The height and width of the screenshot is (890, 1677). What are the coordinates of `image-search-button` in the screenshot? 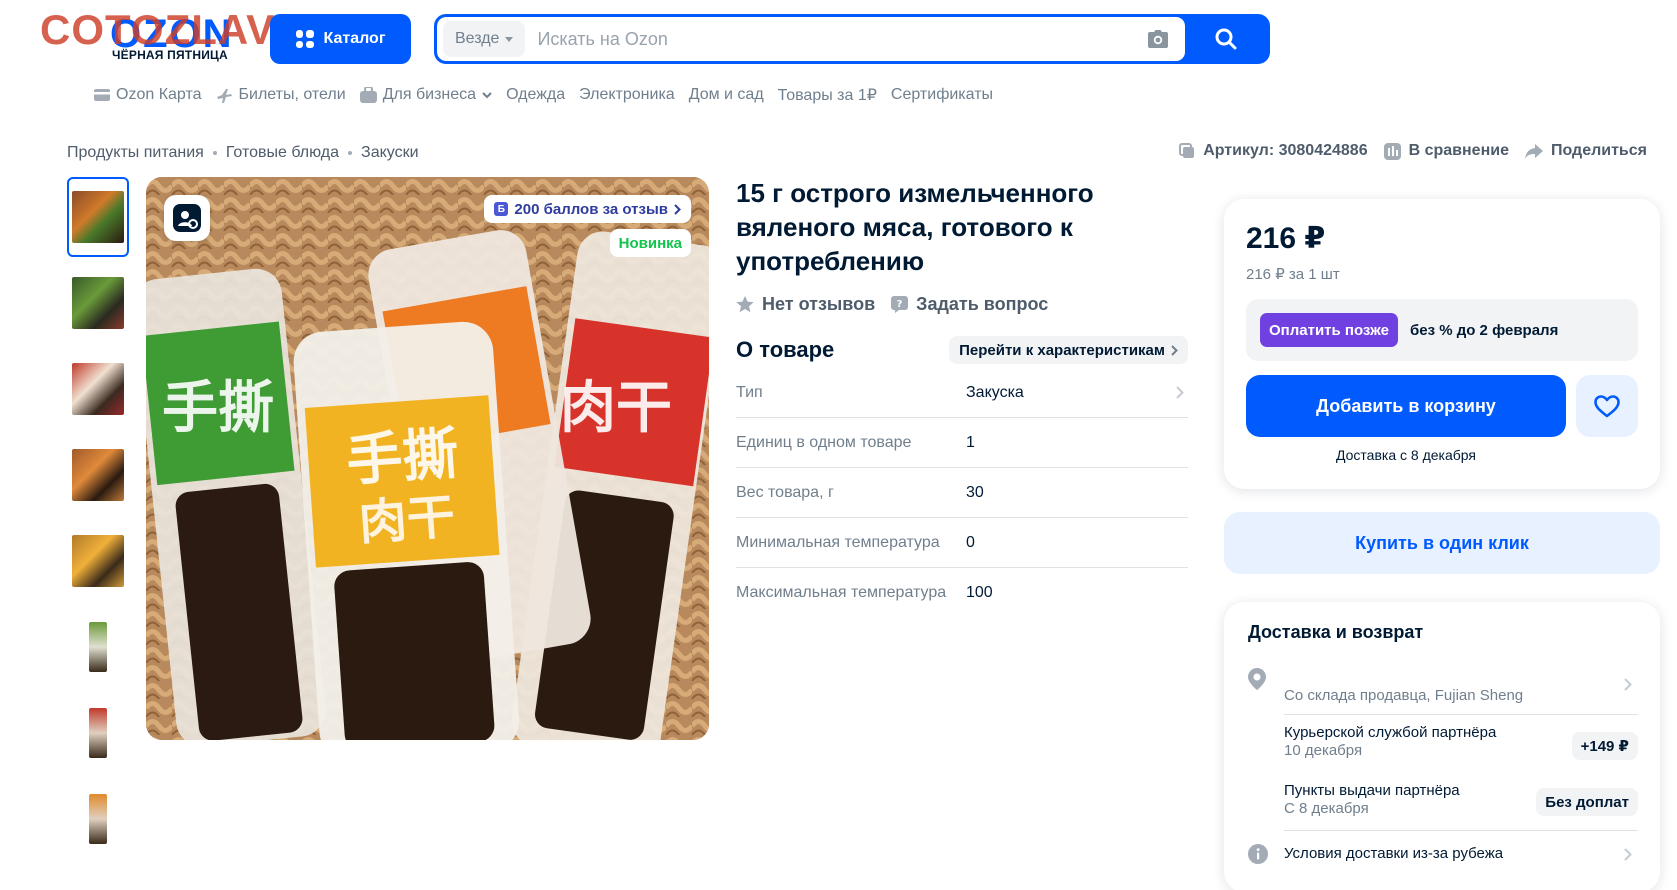 It's located at (187, 218).